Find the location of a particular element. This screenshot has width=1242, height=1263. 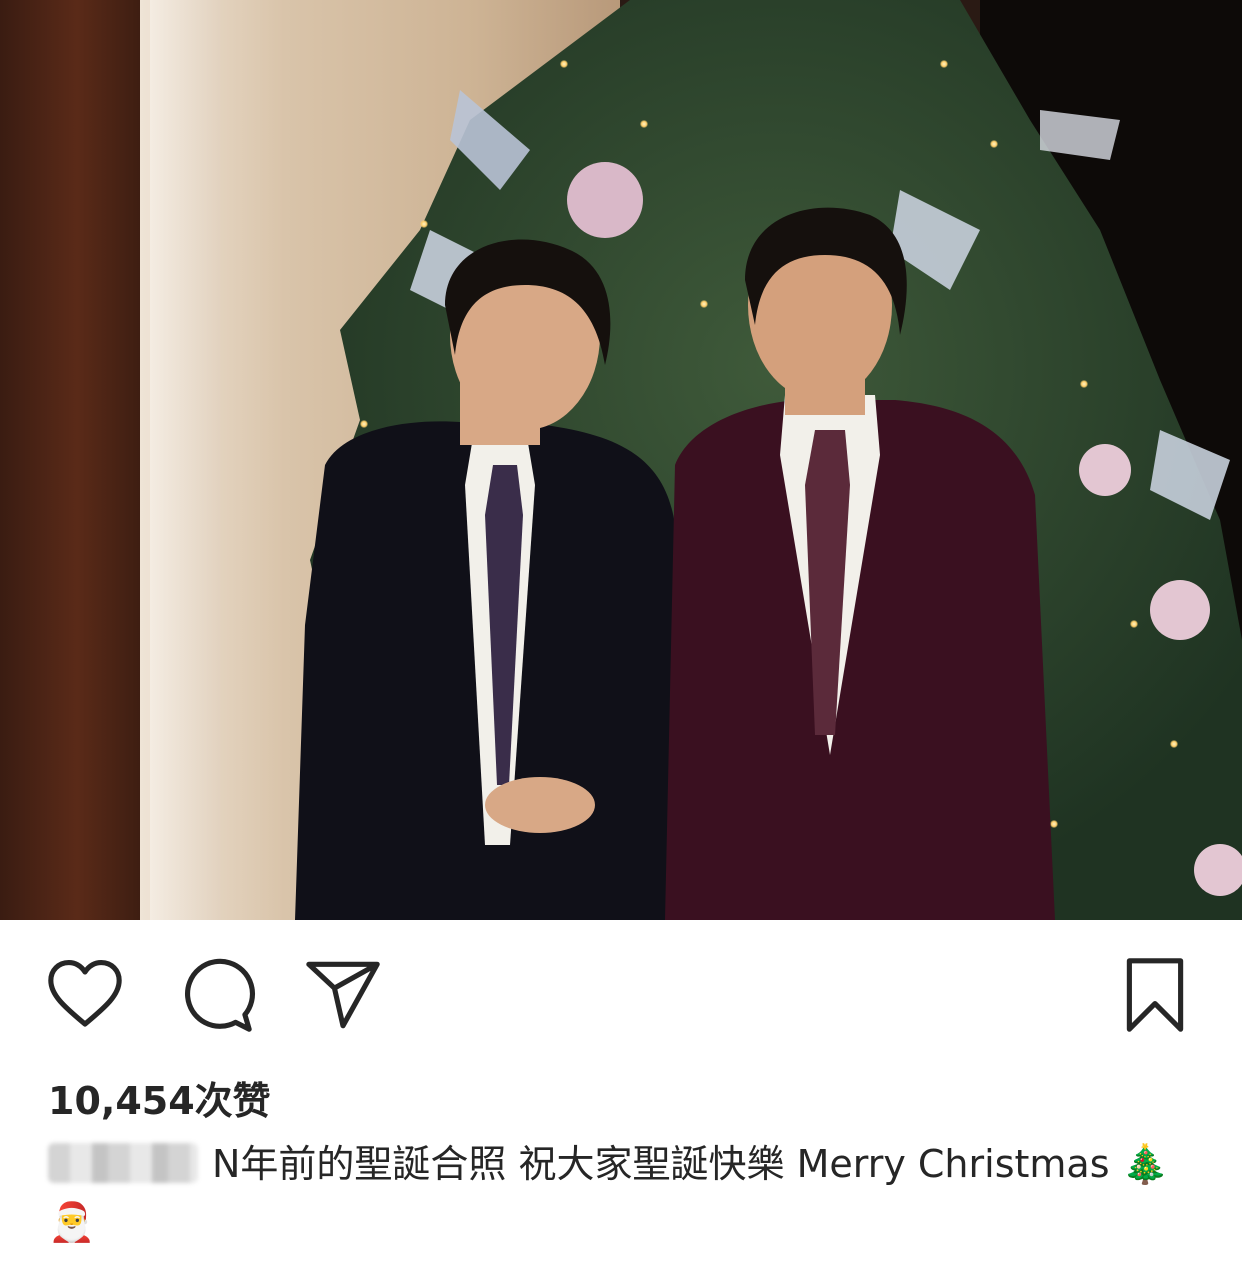

share-button is located at coordinates (343, 995).